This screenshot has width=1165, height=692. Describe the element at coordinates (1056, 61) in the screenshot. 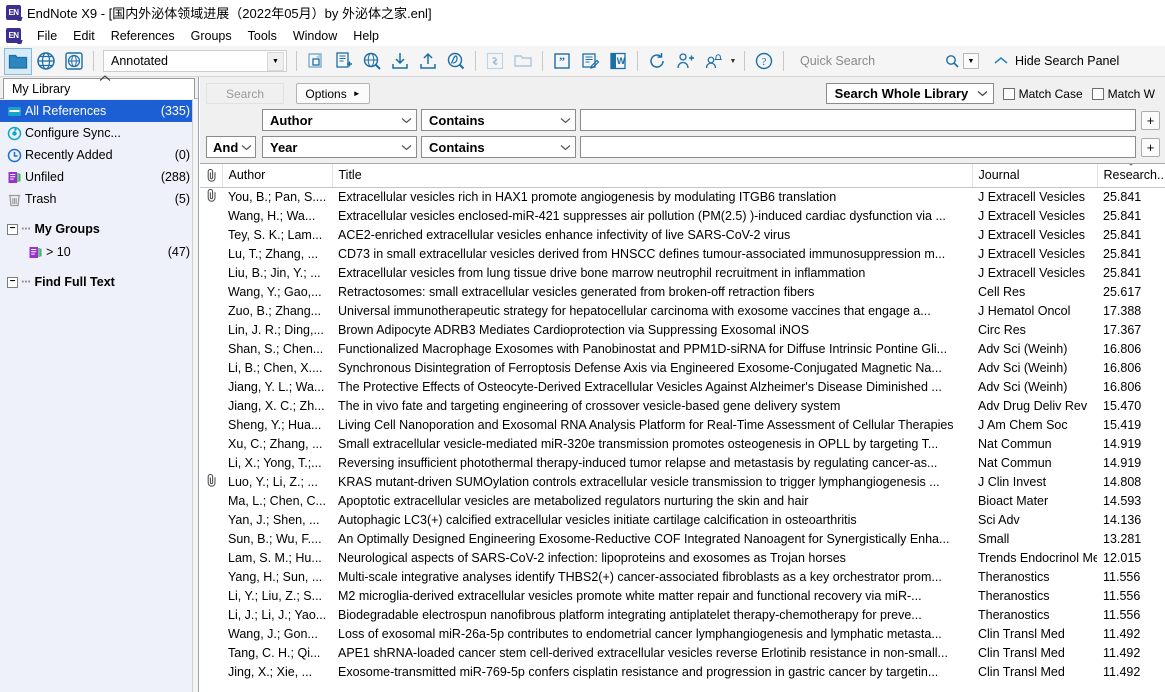

I see `hide-search-panel-button: Hide Search Panel` at that location.